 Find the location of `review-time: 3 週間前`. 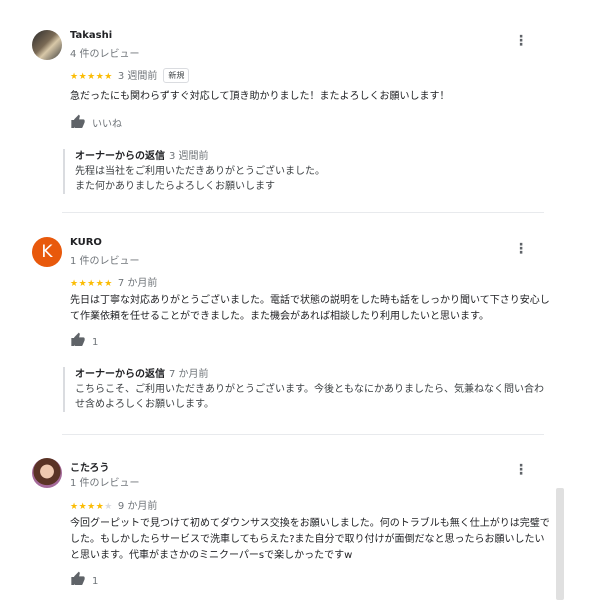

review-time: 3 週間前 is located at coordinates (137, 76).